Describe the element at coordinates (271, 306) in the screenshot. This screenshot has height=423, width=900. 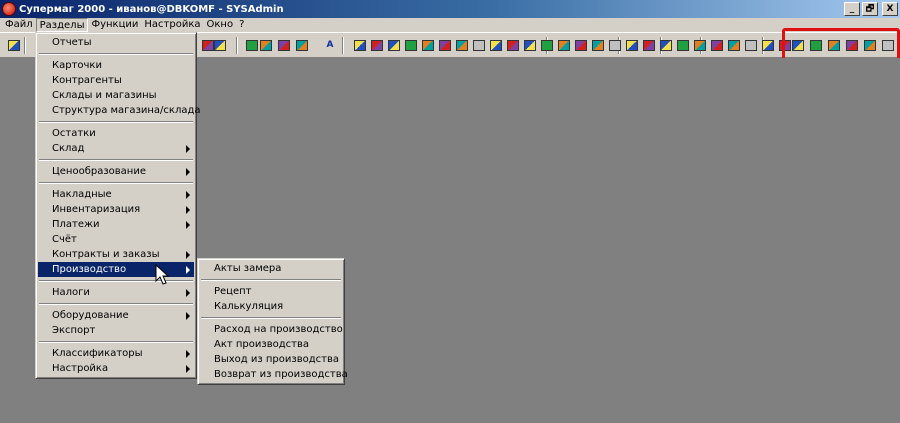
I see `production-menu-item: Калькуляция` at that location.